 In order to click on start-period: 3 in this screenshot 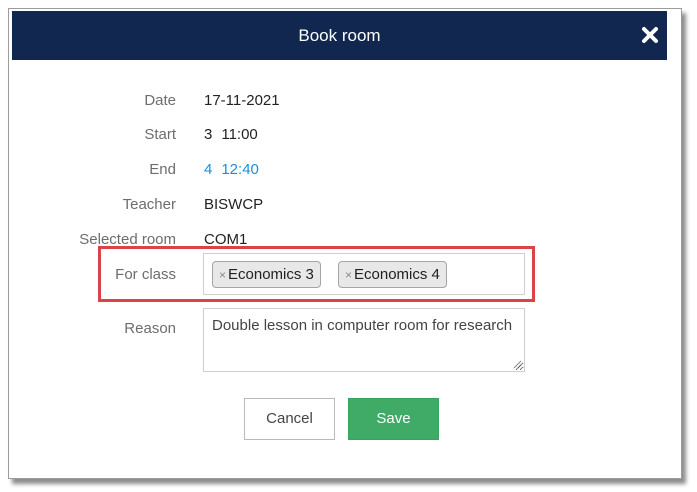, I will do `click(208, 134)`.